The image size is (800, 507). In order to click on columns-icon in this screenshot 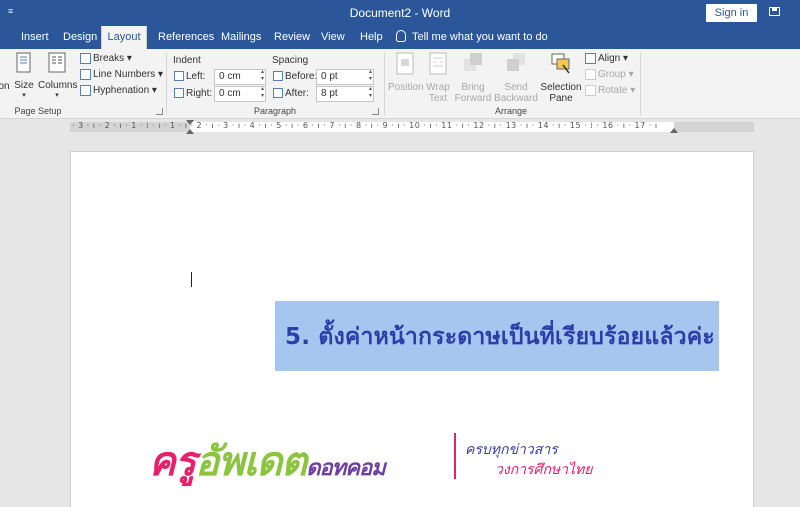, I will do `click(57, 62)`.